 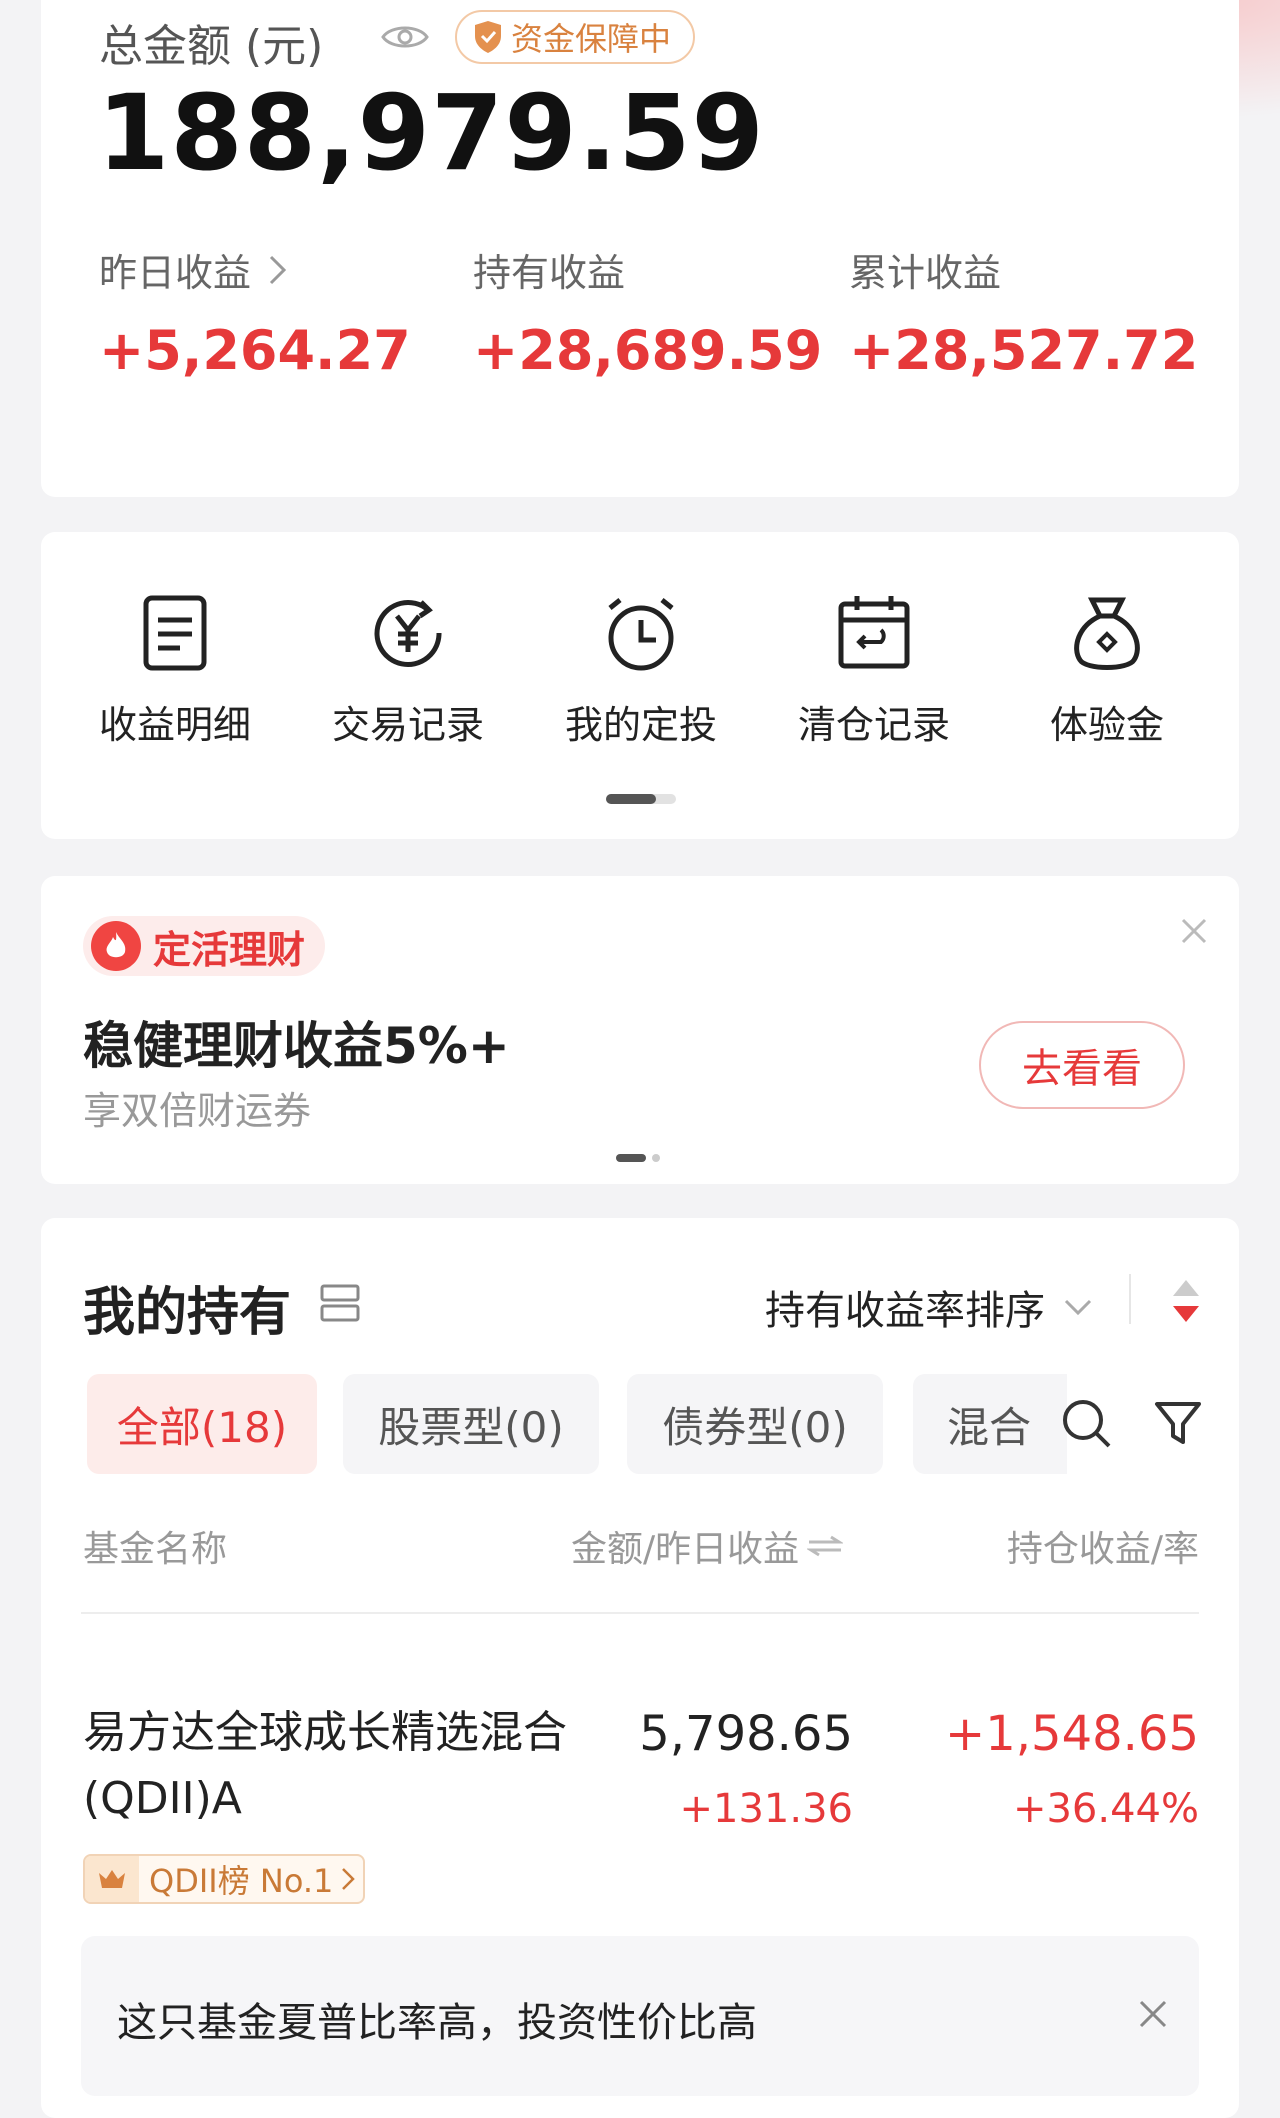 I want to click on fund-yesterday-income: +131.36, so click(x=766, y=1809).